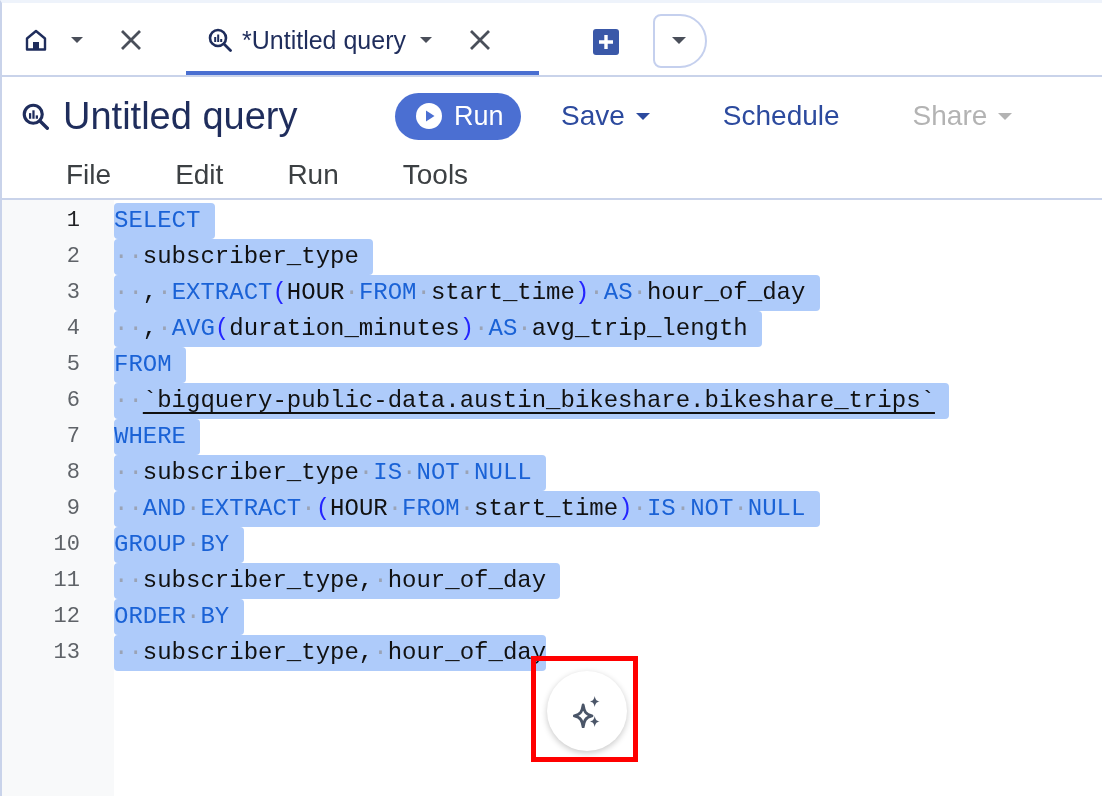 This screenshot has height=796, width=1102. Describe the element at coordinates (73, 257) in the screenshot. I see `line-number: 2` at that location.